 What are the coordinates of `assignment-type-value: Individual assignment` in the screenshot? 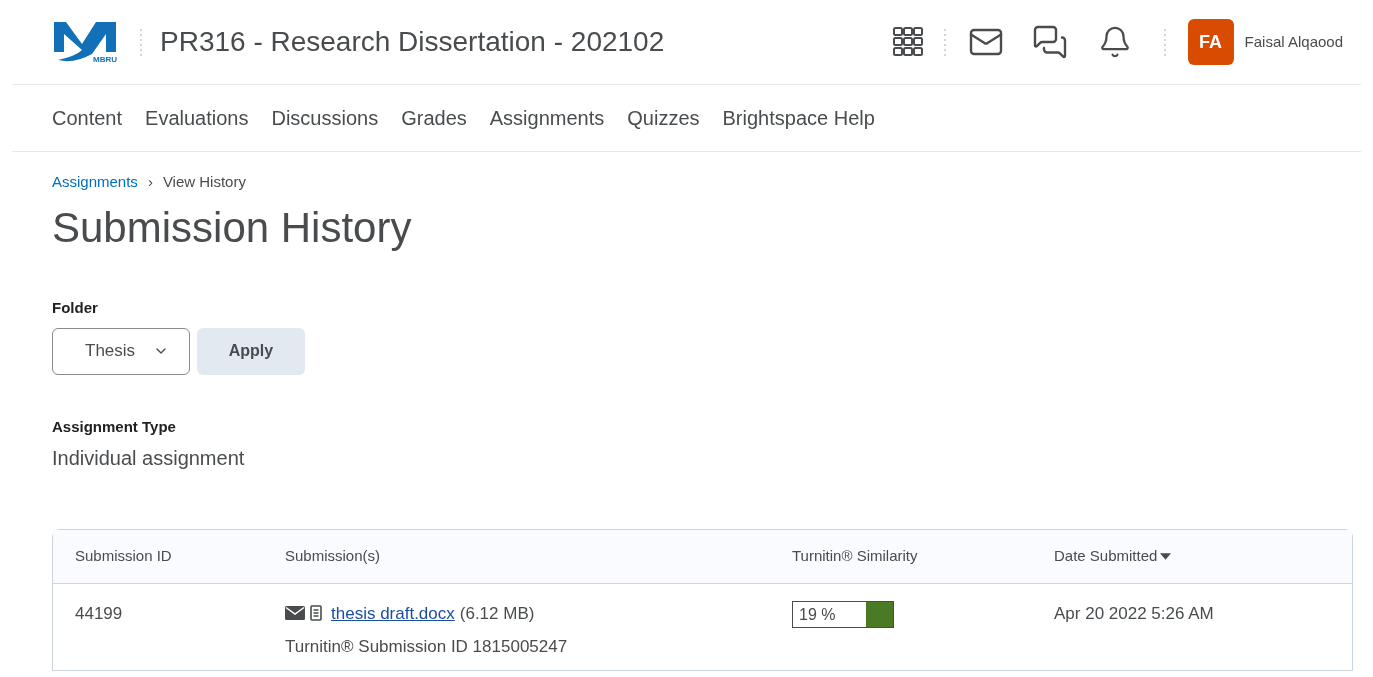 It's located at (149, 458).